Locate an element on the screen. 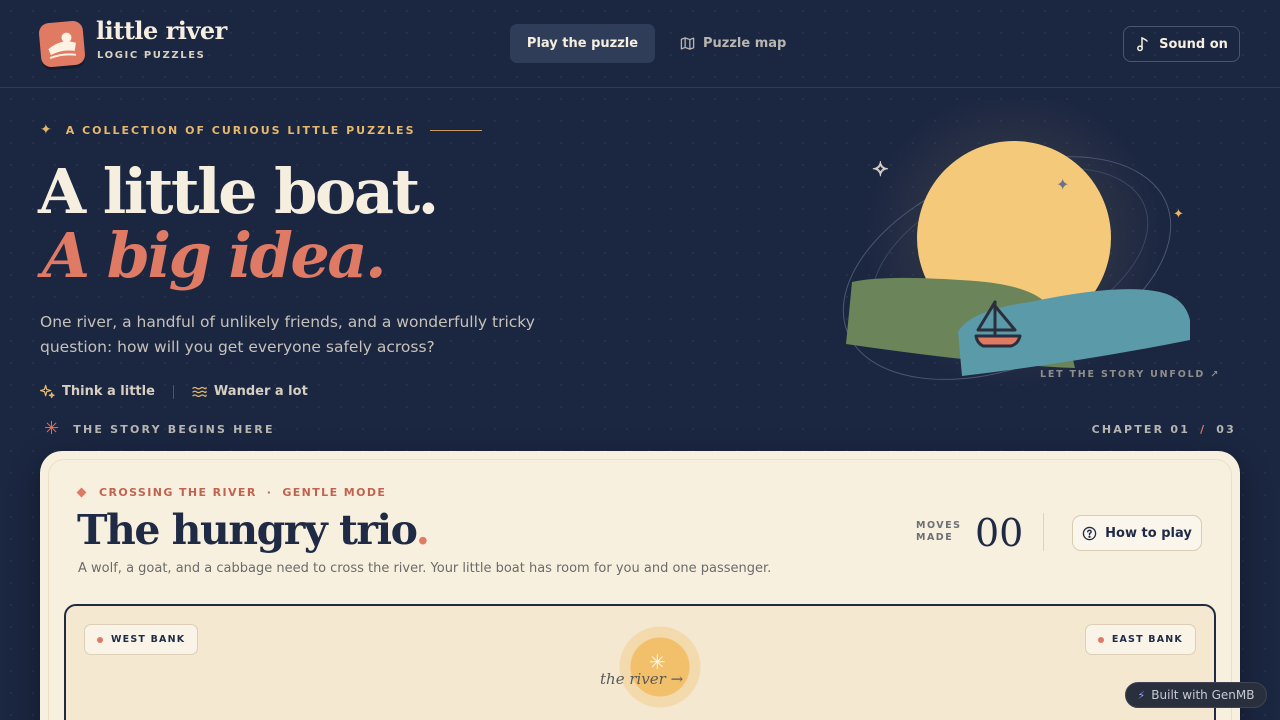 The height and width of the screenshot is (720, 1280). bolt-icon: ⚡ is located at coordinates (1141, 695).